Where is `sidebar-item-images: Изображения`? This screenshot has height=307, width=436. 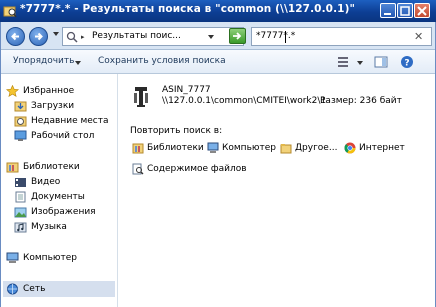 sidebar-item-images: Изображения is located at coordinates (55, 212).